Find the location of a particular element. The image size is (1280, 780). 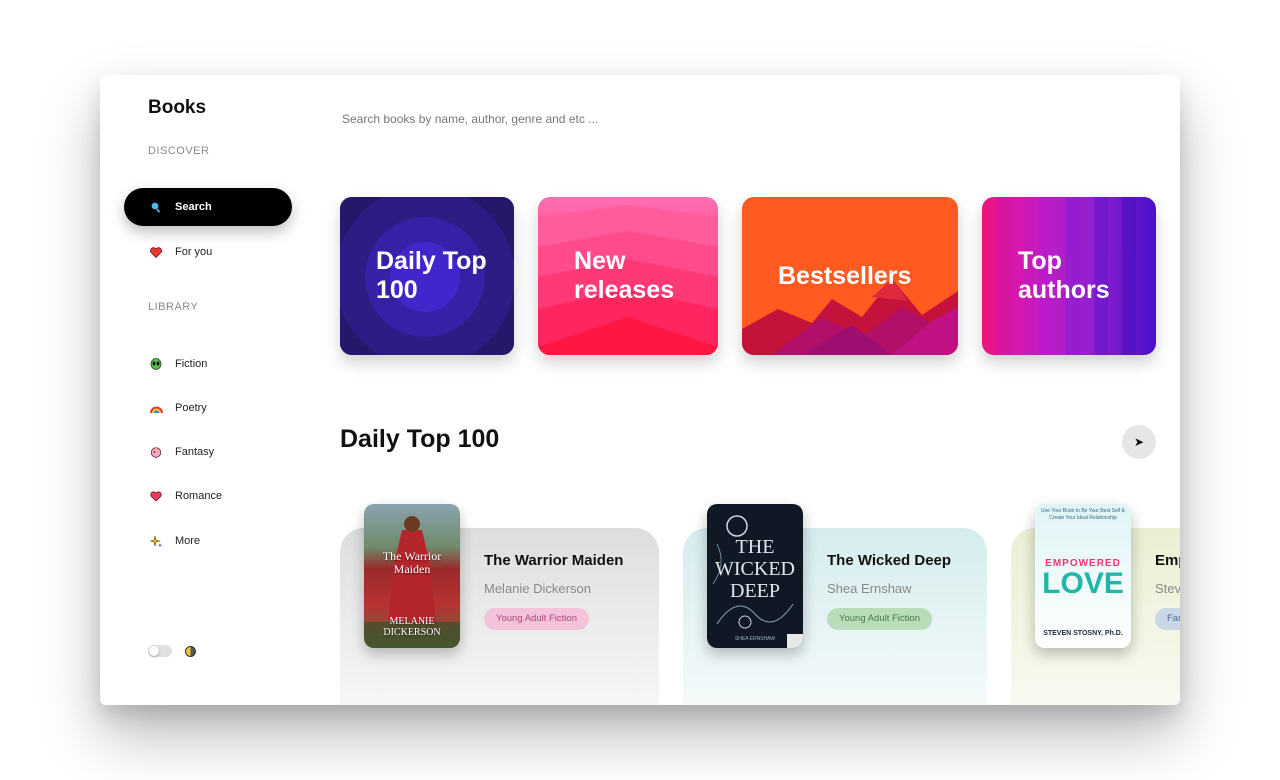

book-cover: The Warrior Maiden MELANIE DICKERSON is located at coordinates (412, 576).